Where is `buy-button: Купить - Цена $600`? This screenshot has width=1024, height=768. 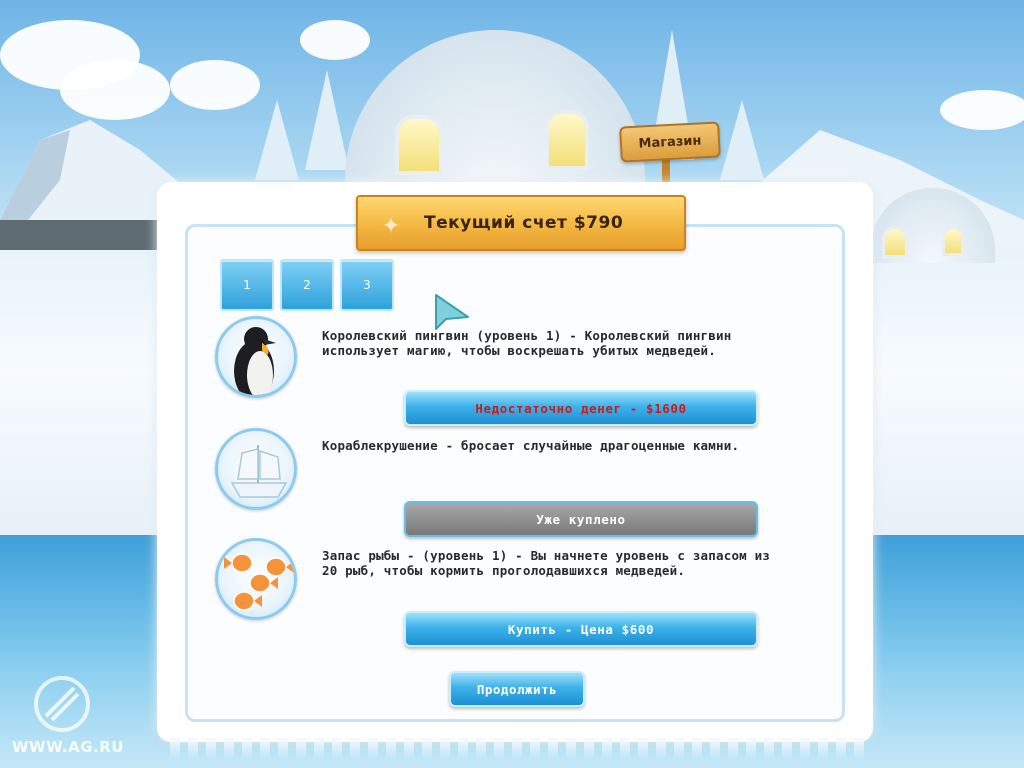 buy-button: Купить - Цена $600 is located at coordinates (581, 629).